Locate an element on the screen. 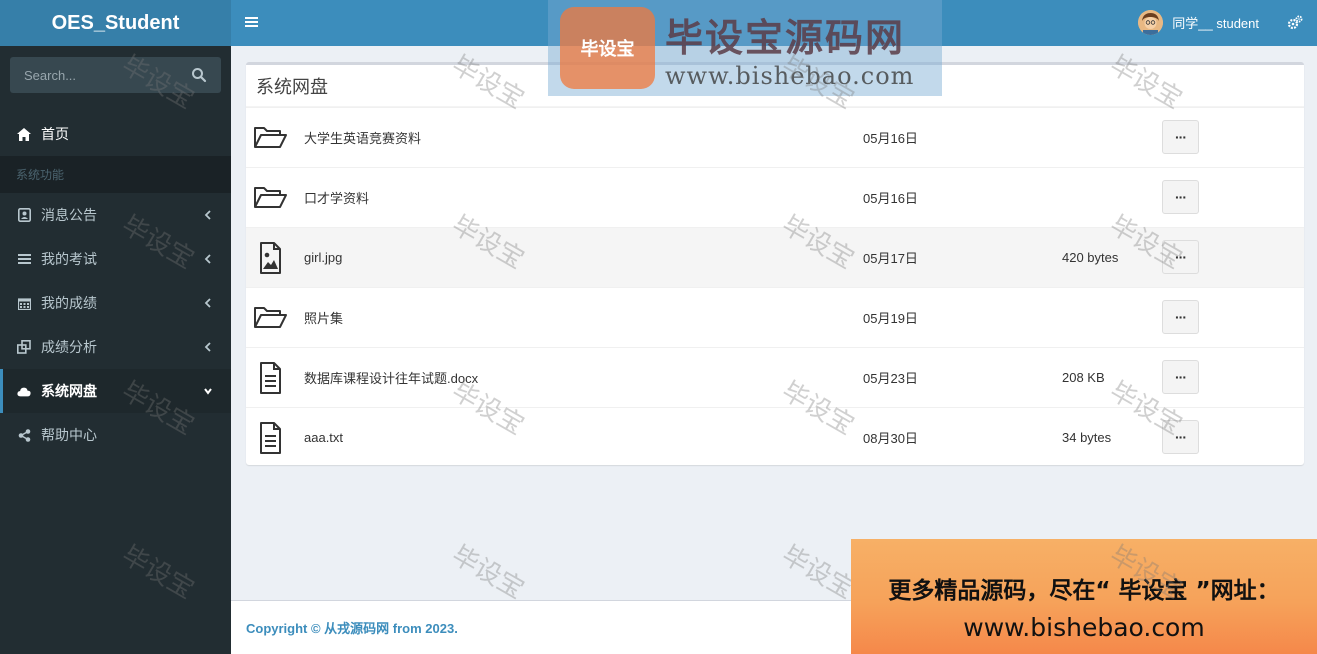 This screenshot has width=1317, height=654. sidebar-item-label: 帮助中心 is located at coordinates (69, 435).